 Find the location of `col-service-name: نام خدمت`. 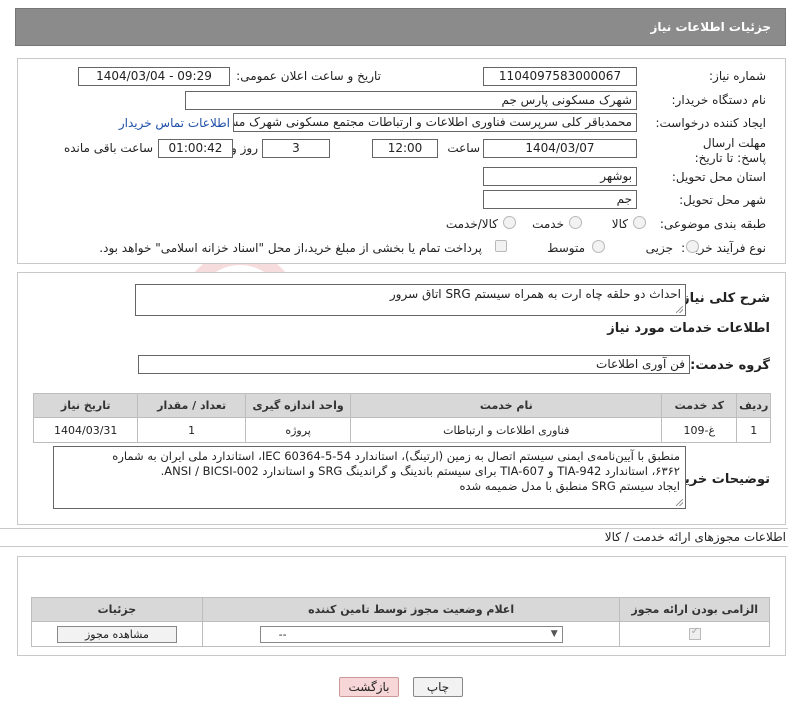

col-service-name: نام خدمت is located at coordinates (506, 405).